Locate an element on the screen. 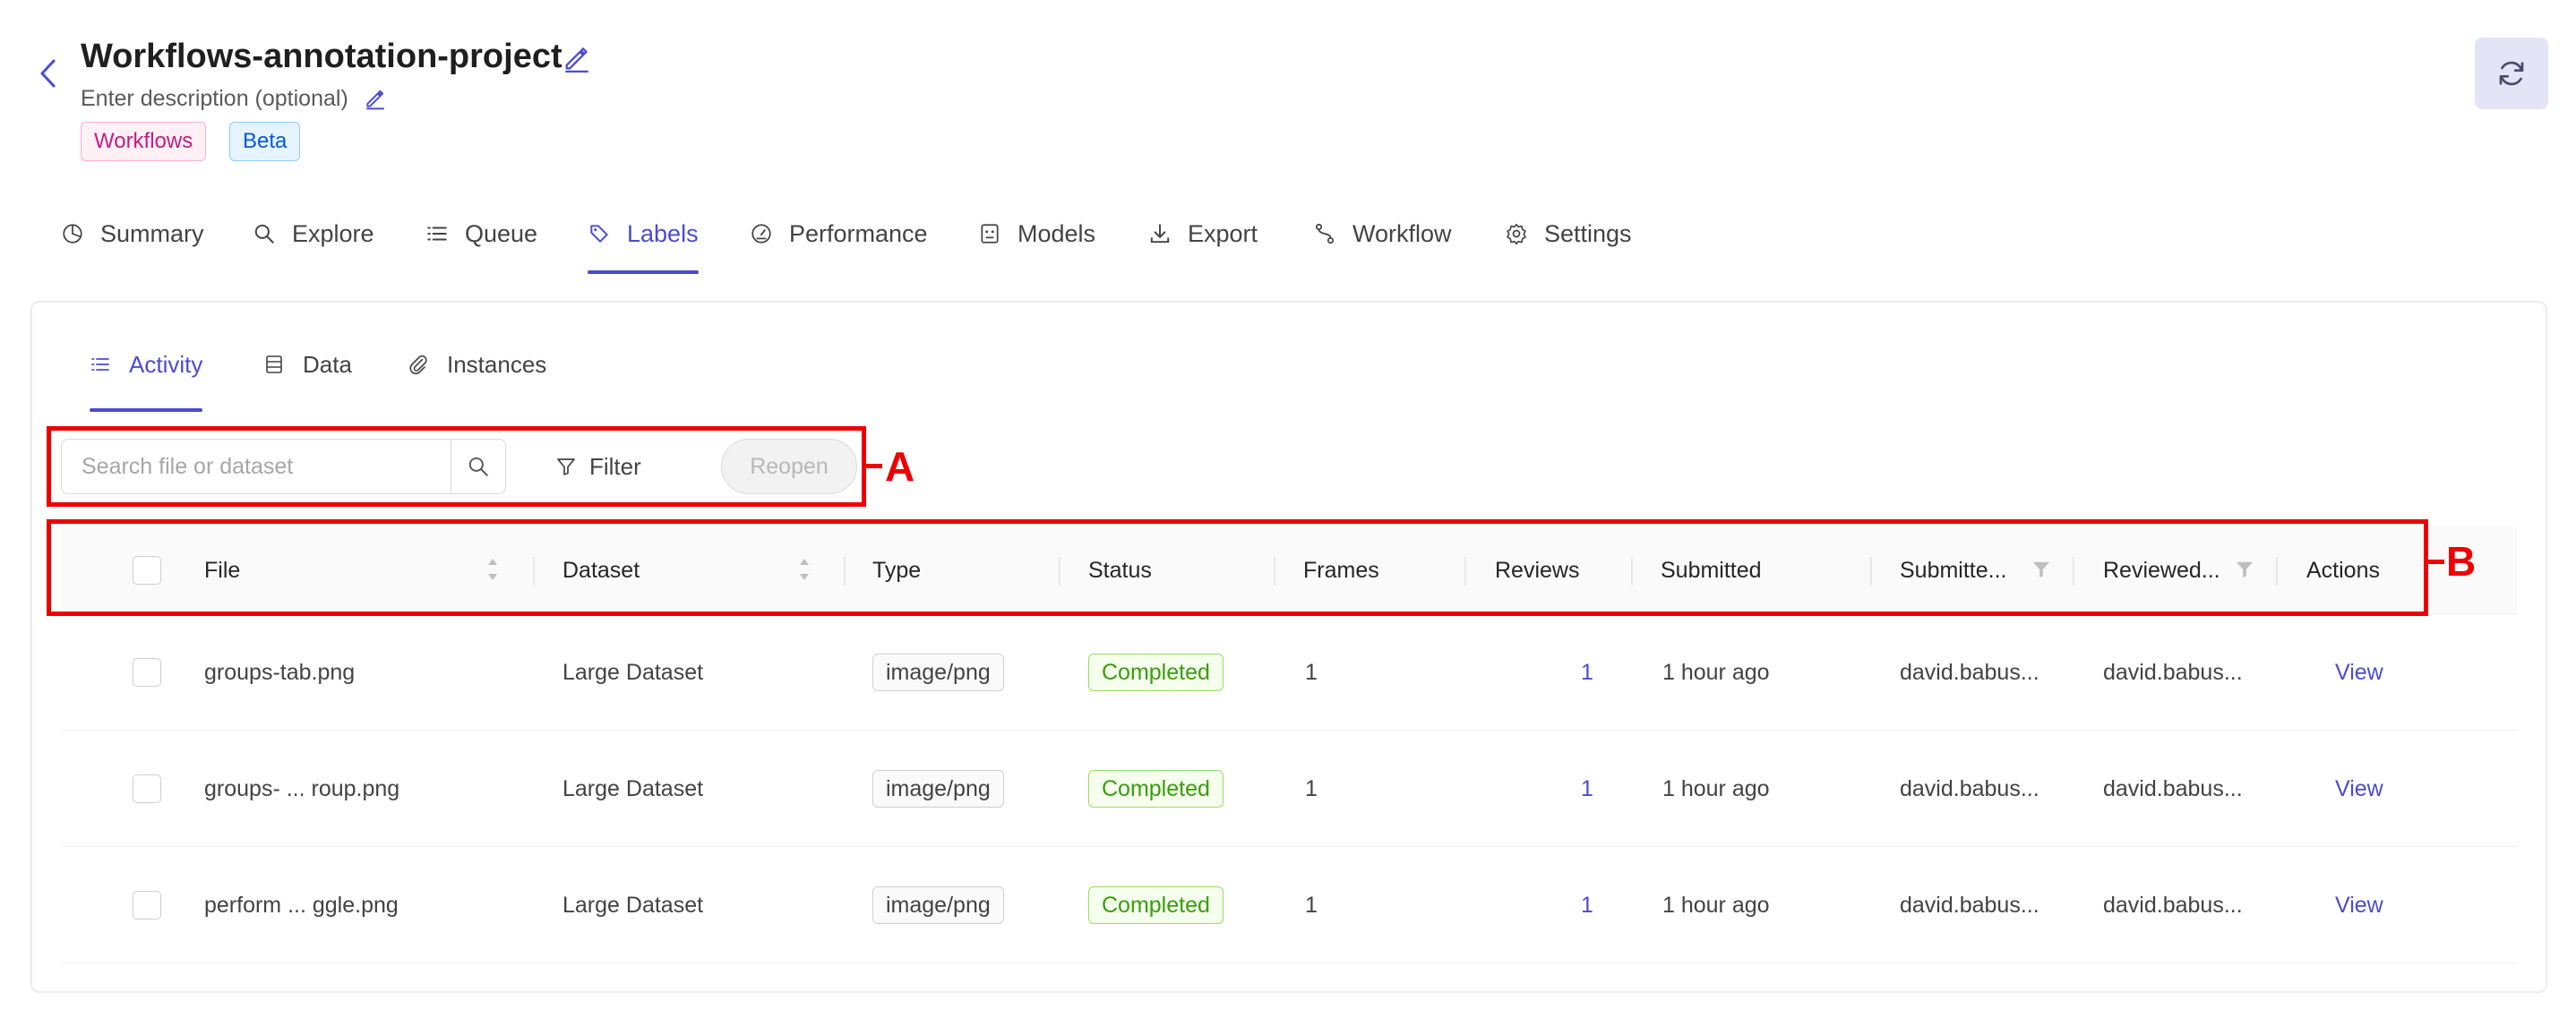  download-icon is located at coordinates (1160, 234).